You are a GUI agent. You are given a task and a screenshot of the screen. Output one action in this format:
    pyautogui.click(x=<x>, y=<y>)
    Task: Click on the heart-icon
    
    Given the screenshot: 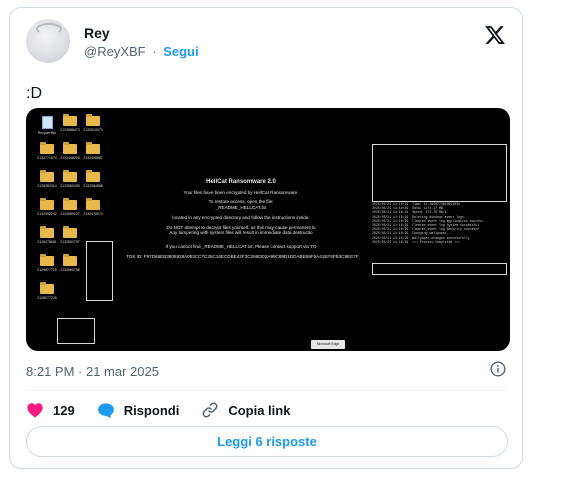 What is the action you would take?
    pyautogui.click(x=35, y=410)
    